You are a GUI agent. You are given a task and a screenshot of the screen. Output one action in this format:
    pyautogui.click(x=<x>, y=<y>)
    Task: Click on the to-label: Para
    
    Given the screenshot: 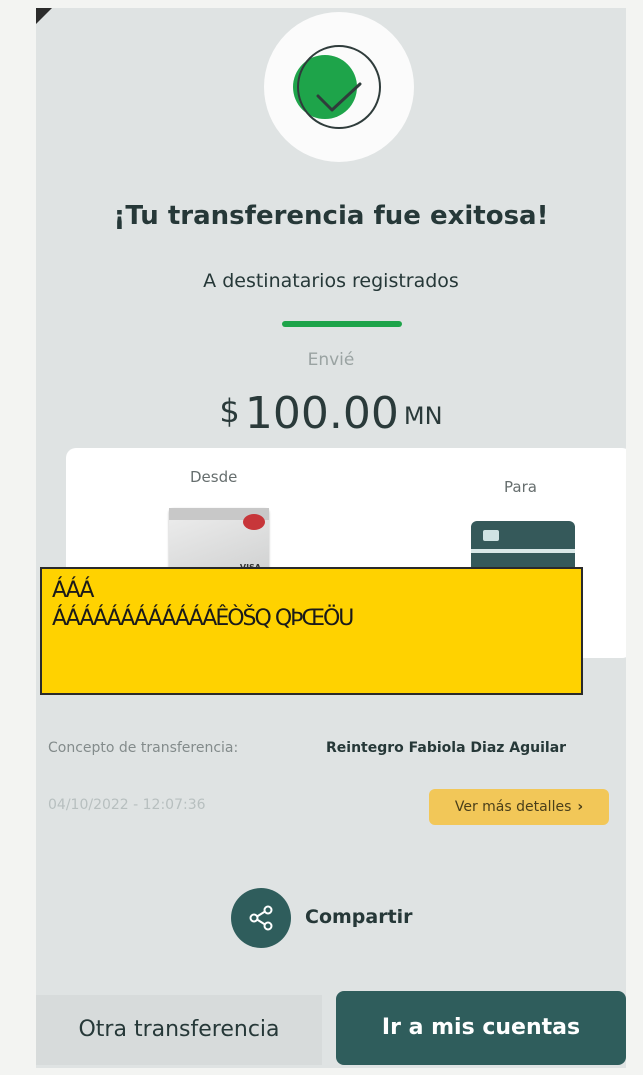 What is the action you would take?
    pyautogui.click(x=520, y=487)
    